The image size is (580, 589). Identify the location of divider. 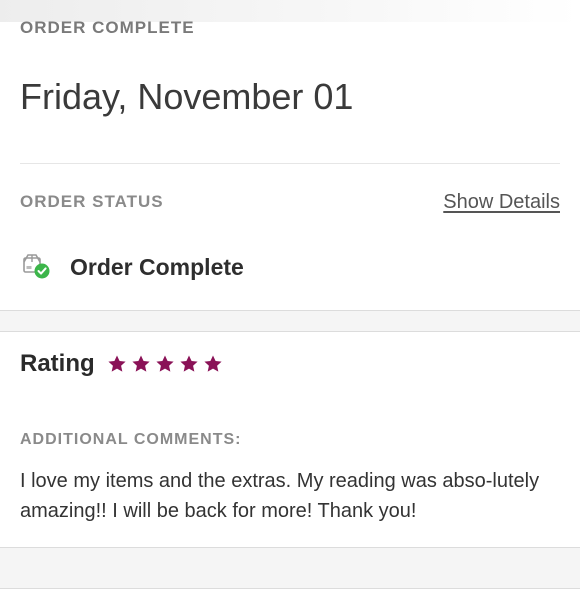
(290, 163).